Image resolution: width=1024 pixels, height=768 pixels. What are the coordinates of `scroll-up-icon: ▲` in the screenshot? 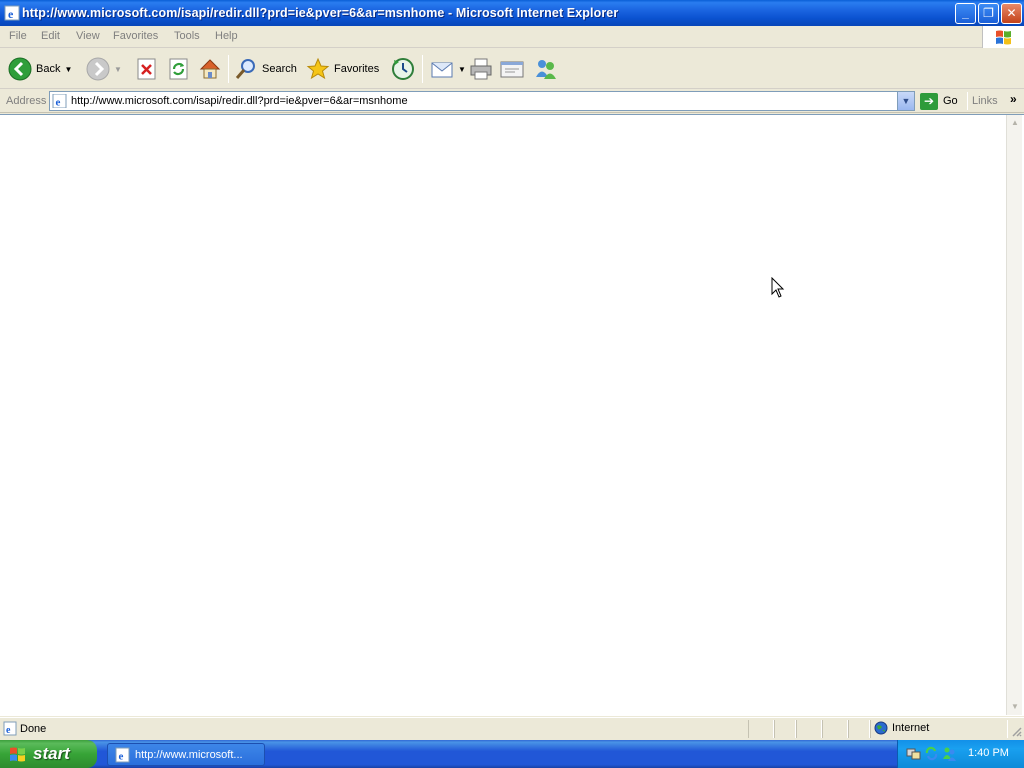 It's located at (1015, 123).